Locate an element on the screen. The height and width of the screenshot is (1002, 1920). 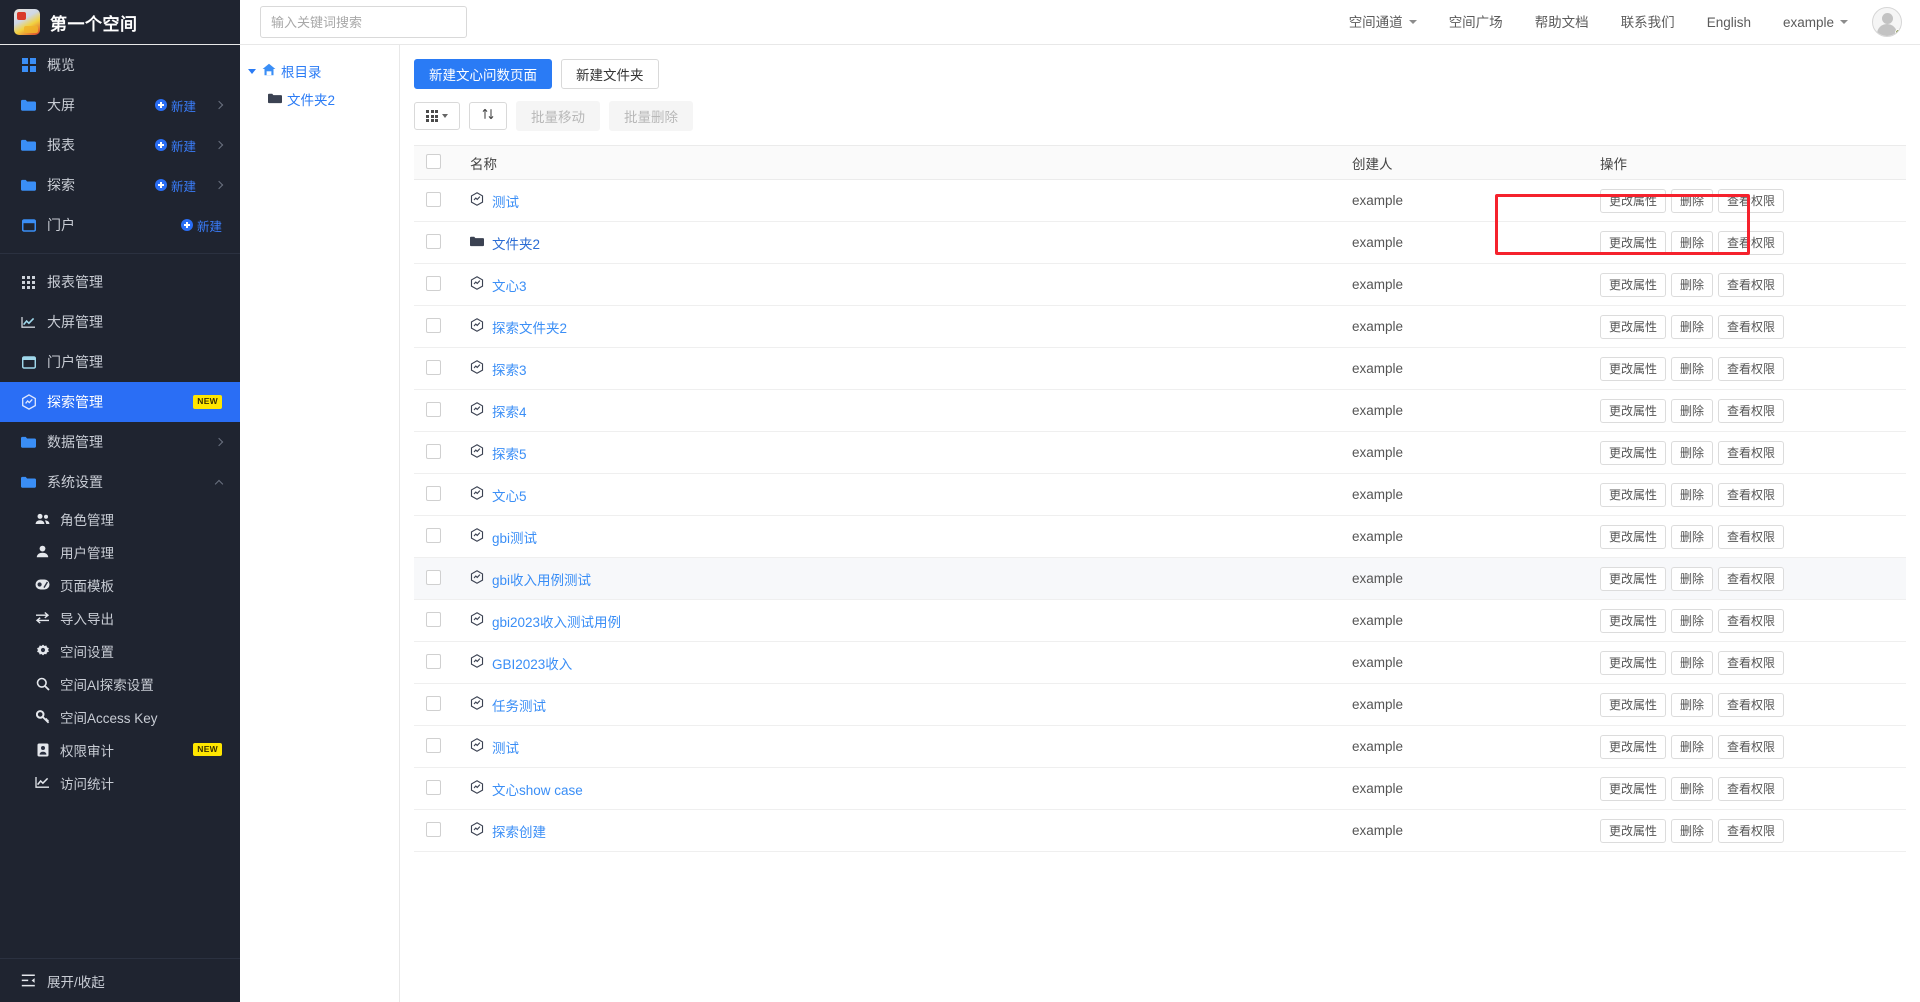
resource-name-link: gbi测试 is located at coordinates (514, 537).